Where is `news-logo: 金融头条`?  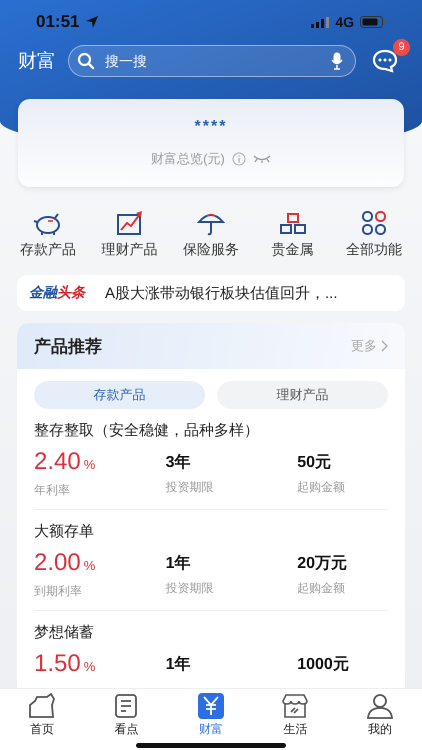
news-logo: 金融头条 is located at coordinates (57, 293).